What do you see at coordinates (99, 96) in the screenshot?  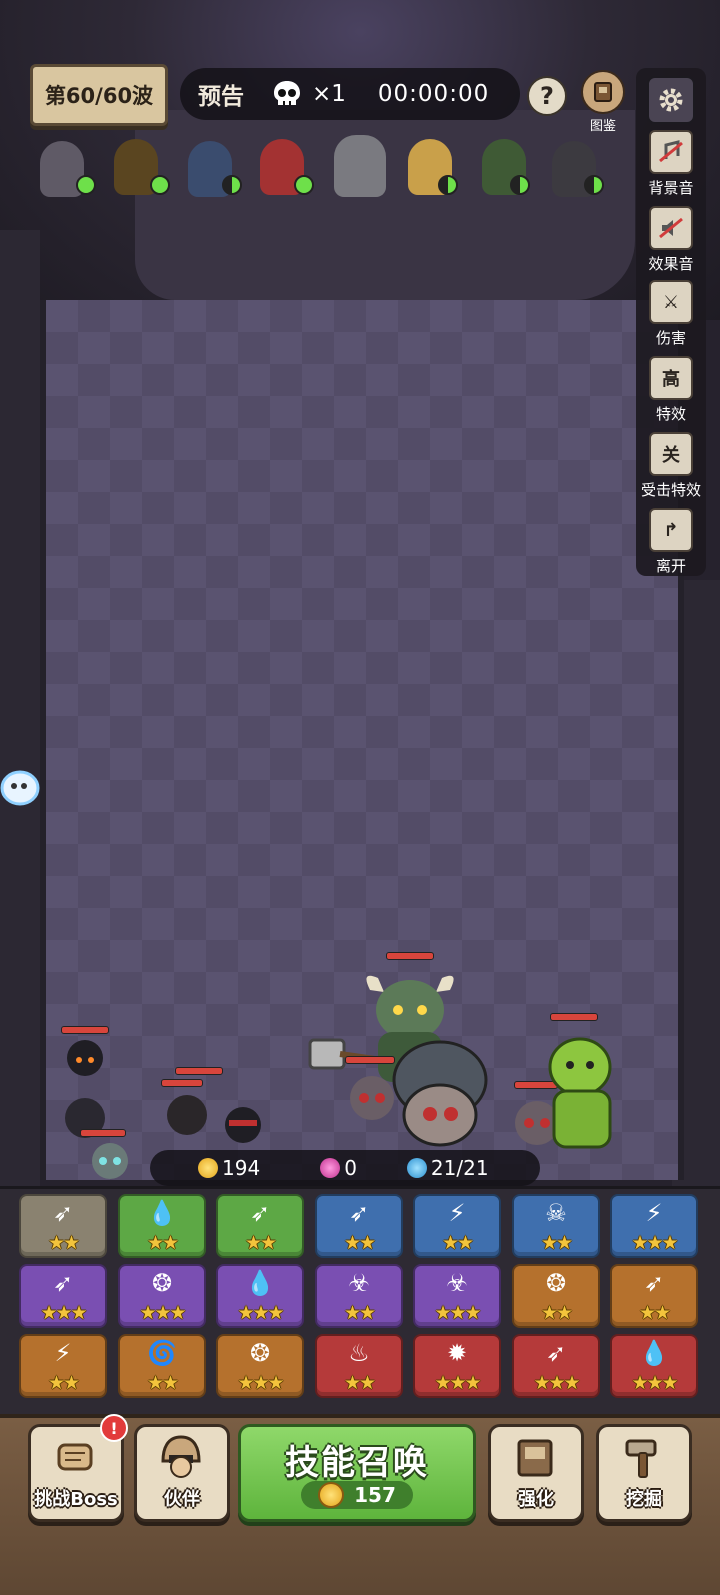 I see `wave-label: 第60/60波` at bounding box center [99, 96].